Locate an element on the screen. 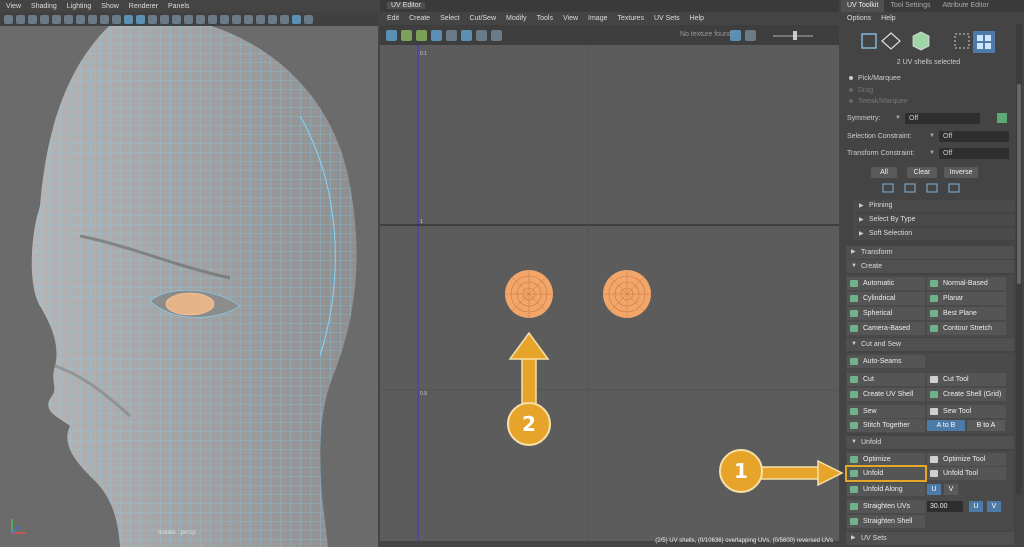 The image size is (1024, 547). uv-menu-help: Help is located at coordinates (697, 18).